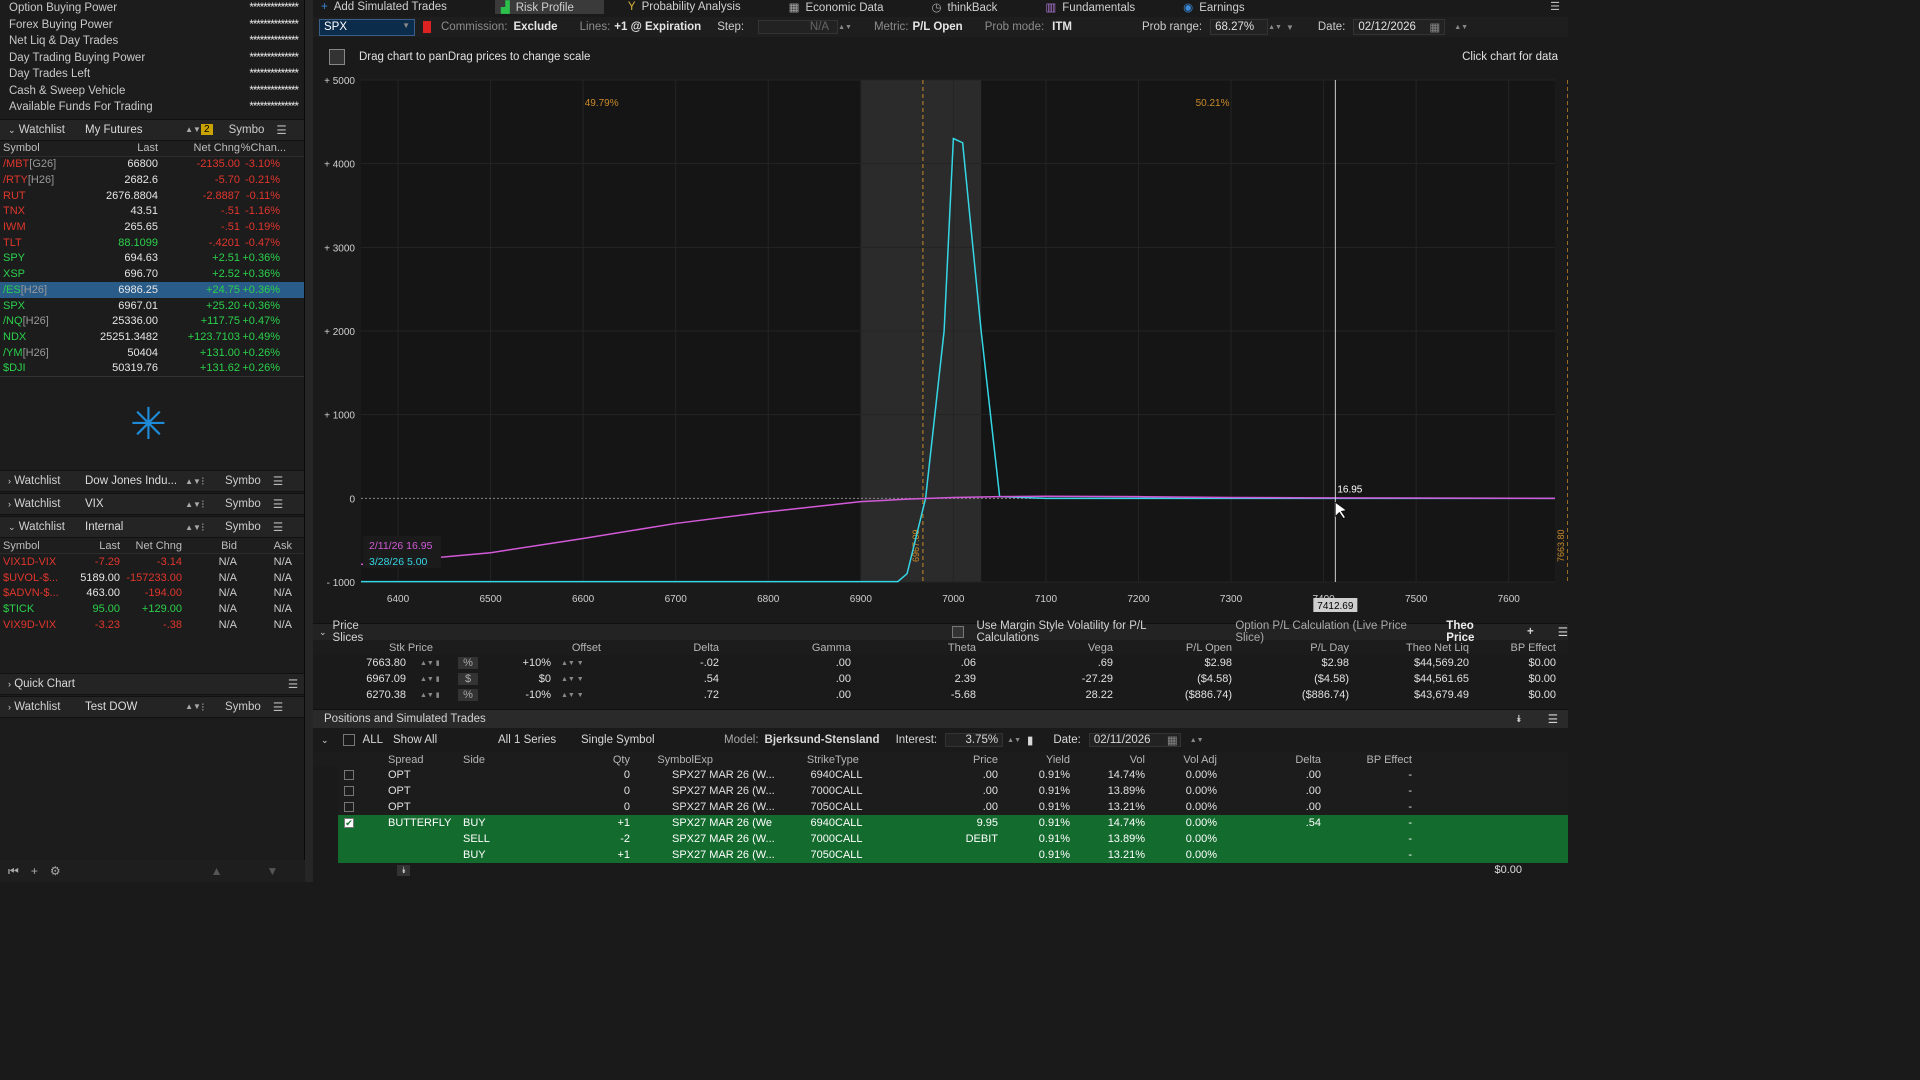 Image resolution: width=1920 pixels, height=1080 pixels. I want to click on pos-col-yield: Yield, so click(1034, 760).